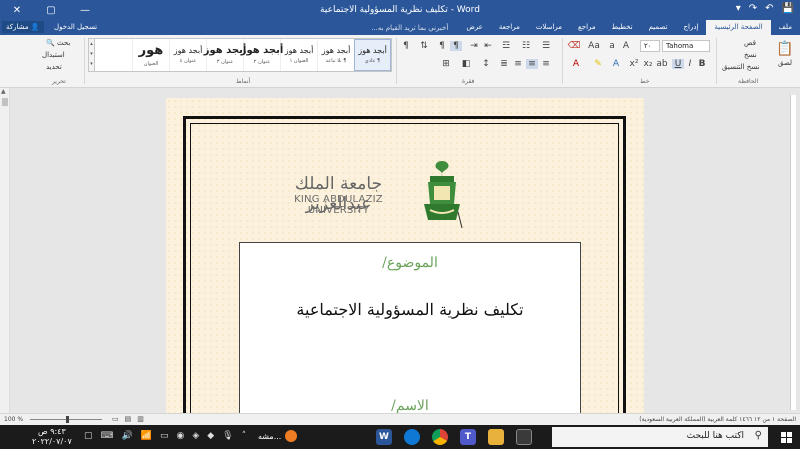 The height and width of the screenshot is (449, 800). I want to click on replace-button: استبدال, so click(53, 55).